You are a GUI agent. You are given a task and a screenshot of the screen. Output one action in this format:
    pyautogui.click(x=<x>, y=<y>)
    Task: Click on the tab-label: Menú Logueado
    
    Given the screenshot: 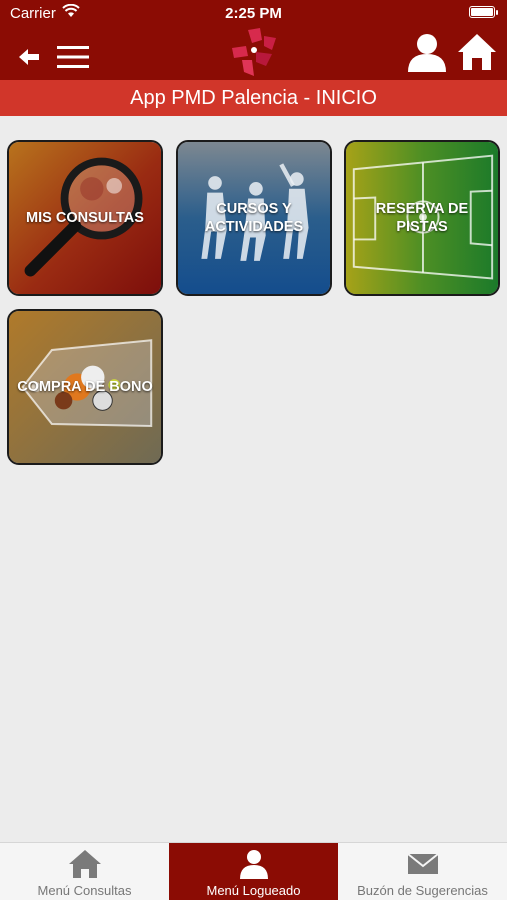 What is the action you would take?
    pyautogui.click(x=253, y=890)
    